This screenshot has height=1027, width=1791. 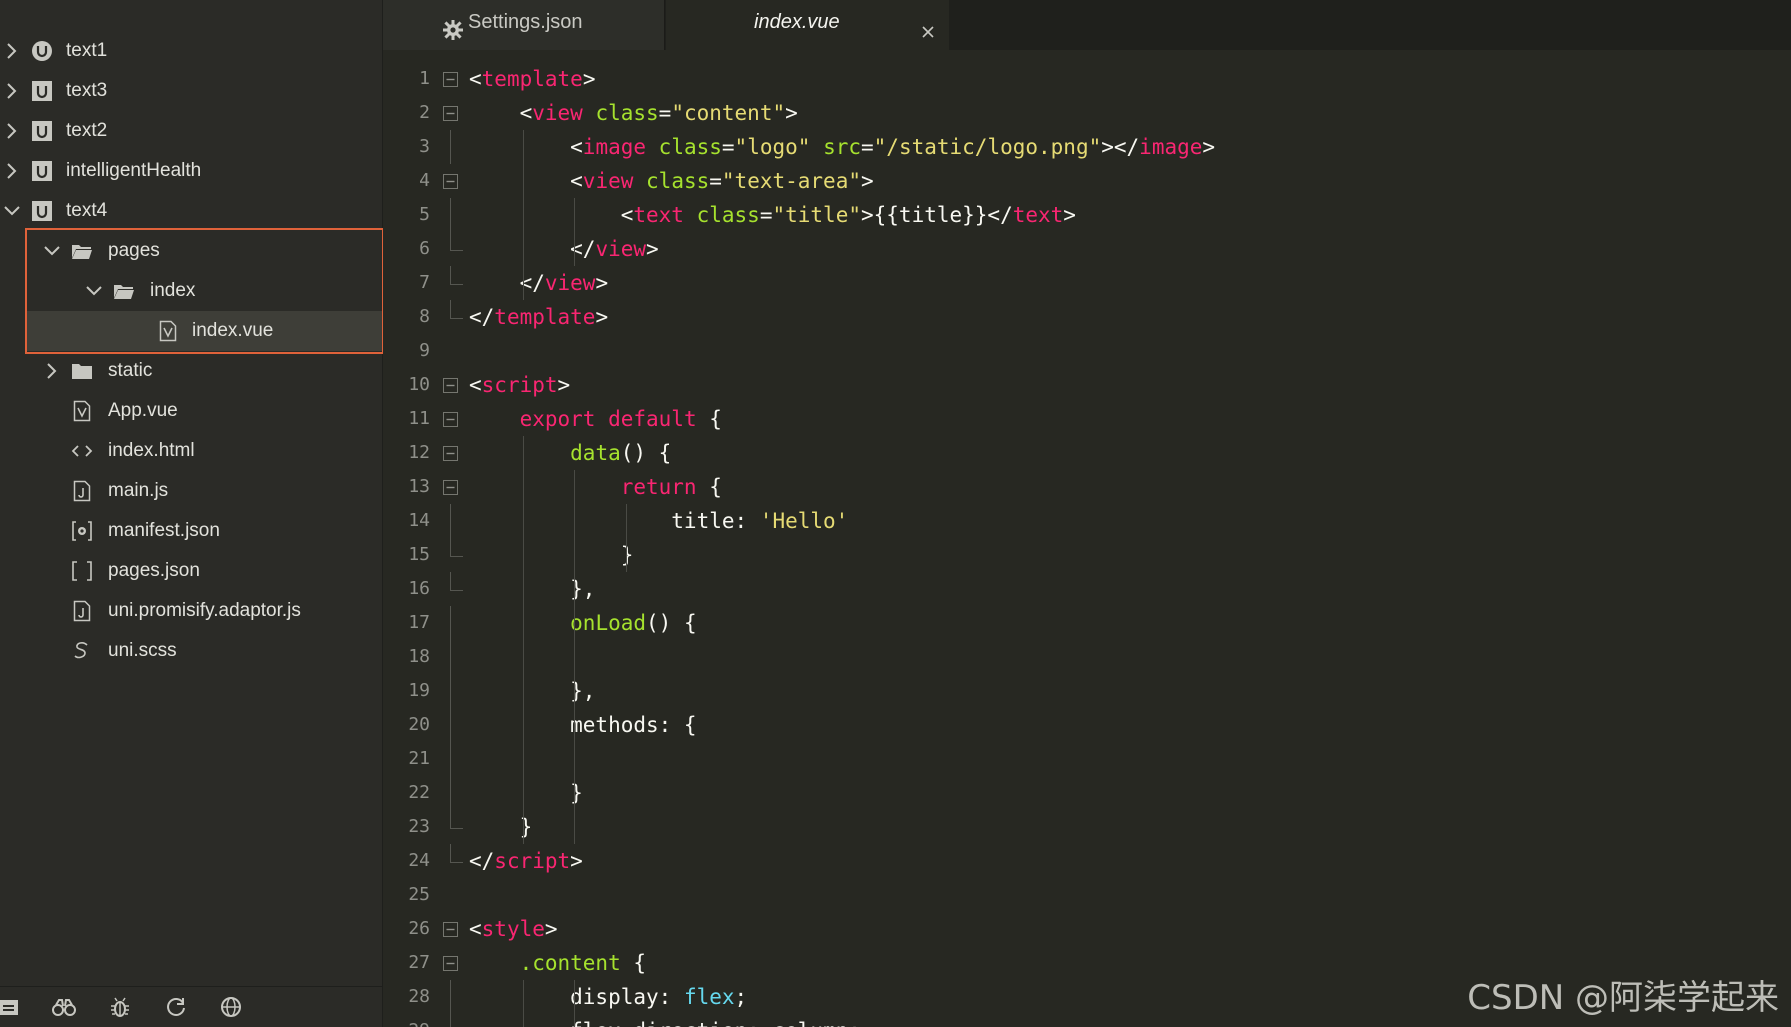 What do you see at coordinates (1087, 691) in the screenshot?
I see `code-line: 19 },` at bounding box center [1087, 691].